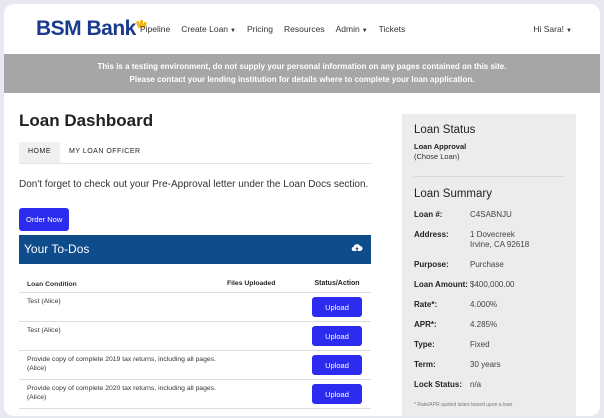 The width and height of the screenshot is (604, 418). What do you see at coordinates (489, 176) in the screenshot?
I see `divider` at bounding box center [489, 176].